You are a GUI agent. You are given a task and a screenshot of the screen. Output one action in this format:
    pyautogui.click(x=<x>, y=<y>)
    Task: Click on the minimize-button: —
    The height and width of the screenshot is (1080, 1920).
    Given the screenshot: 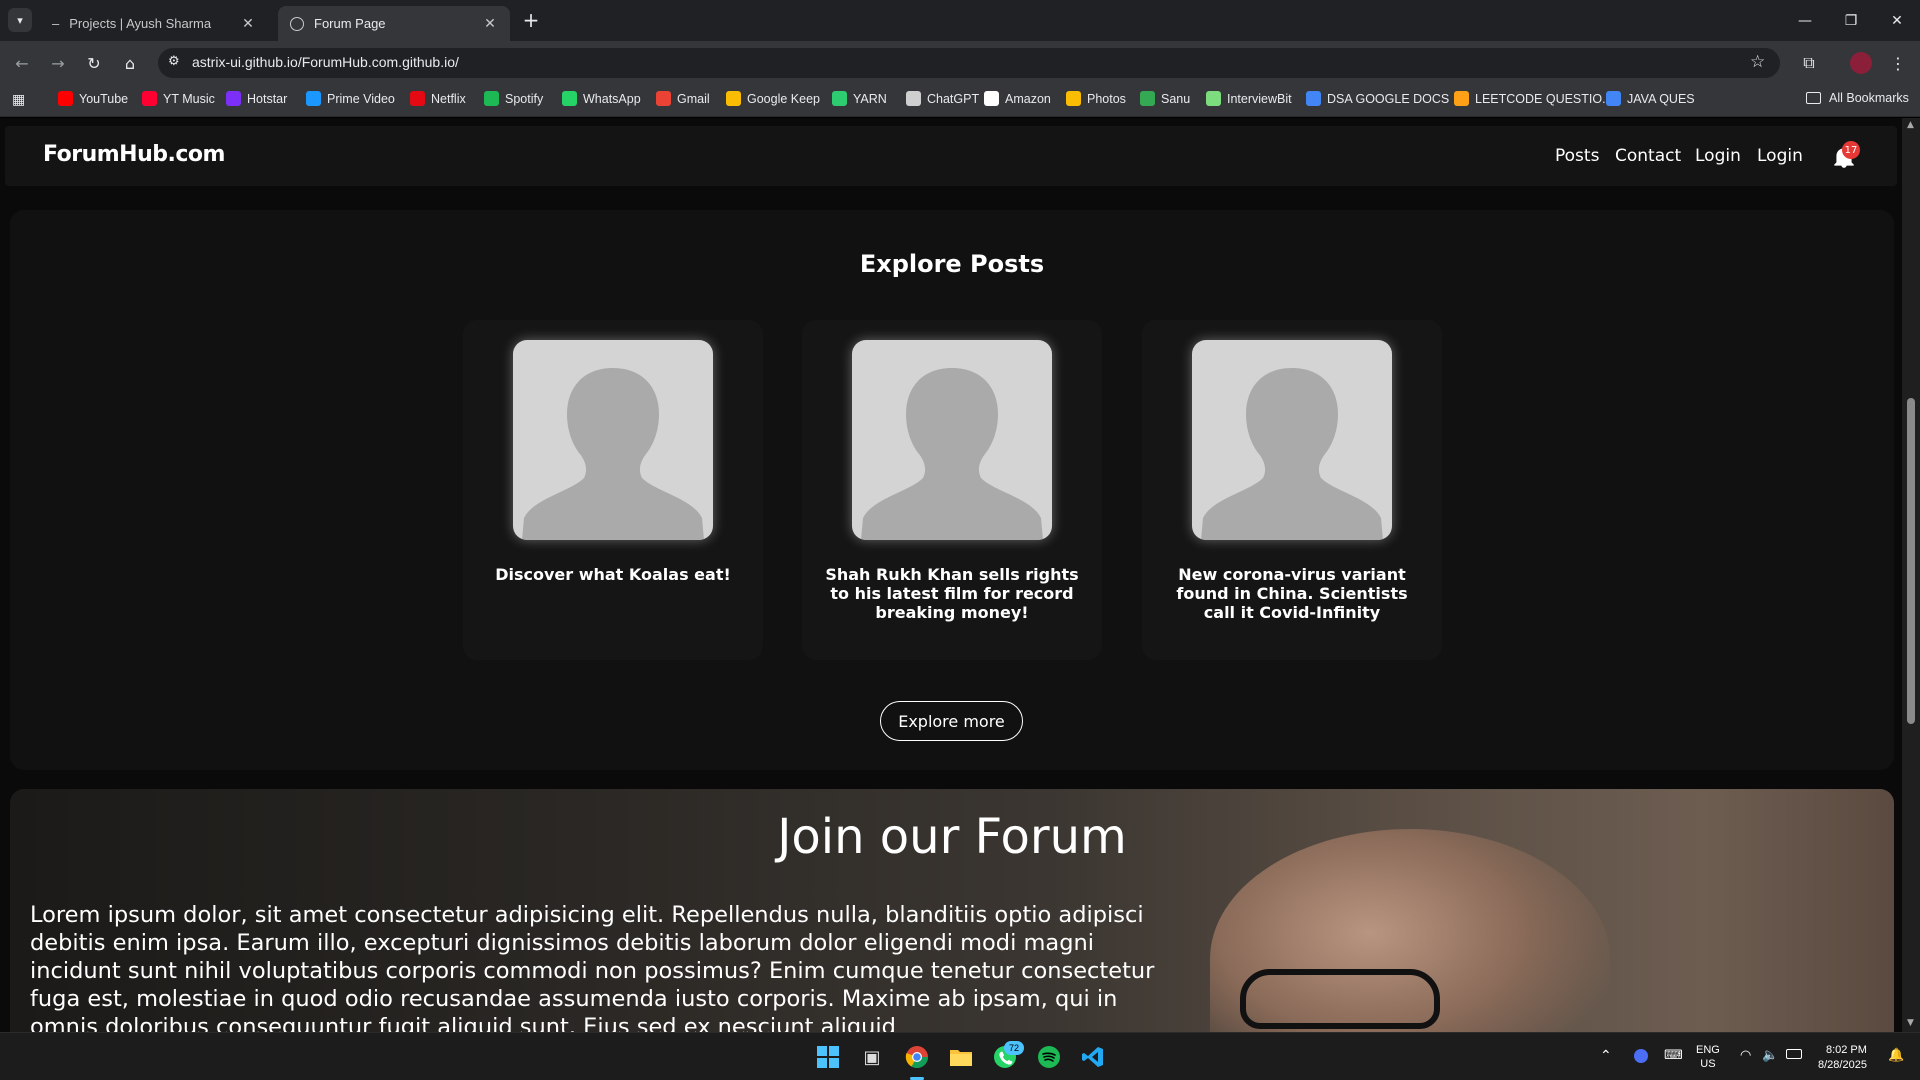 What is the action you would take?
    pyautogui.click(x=1805, y=20)
    